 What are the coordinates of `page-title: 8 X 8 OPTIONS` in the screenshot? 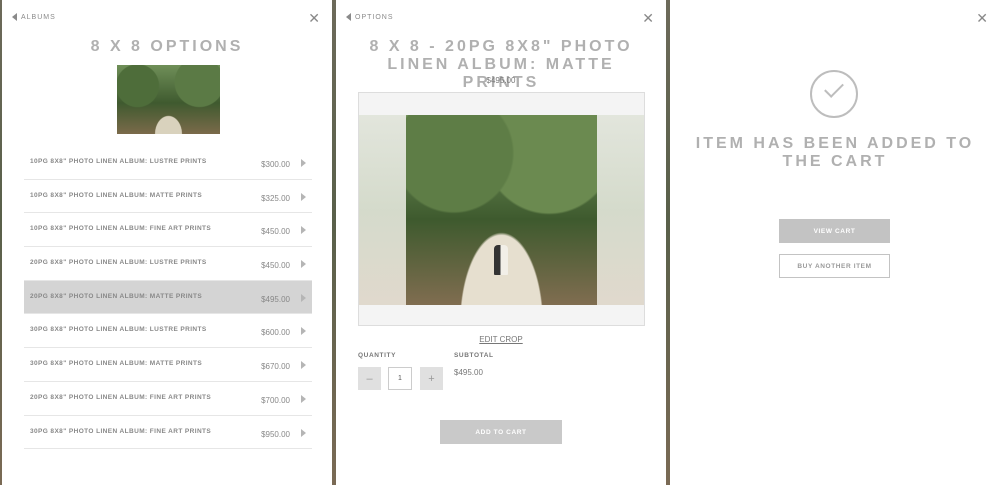 It's located at (167, 46).